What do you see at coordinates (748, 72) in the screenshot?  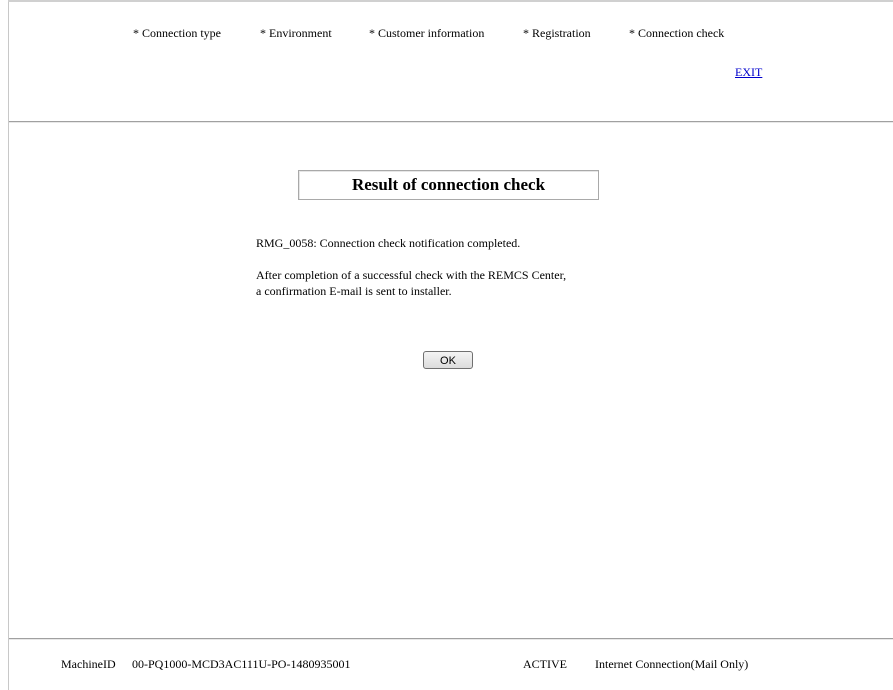 I see `exit-link: EXIT` at bounding box center [748, 72].